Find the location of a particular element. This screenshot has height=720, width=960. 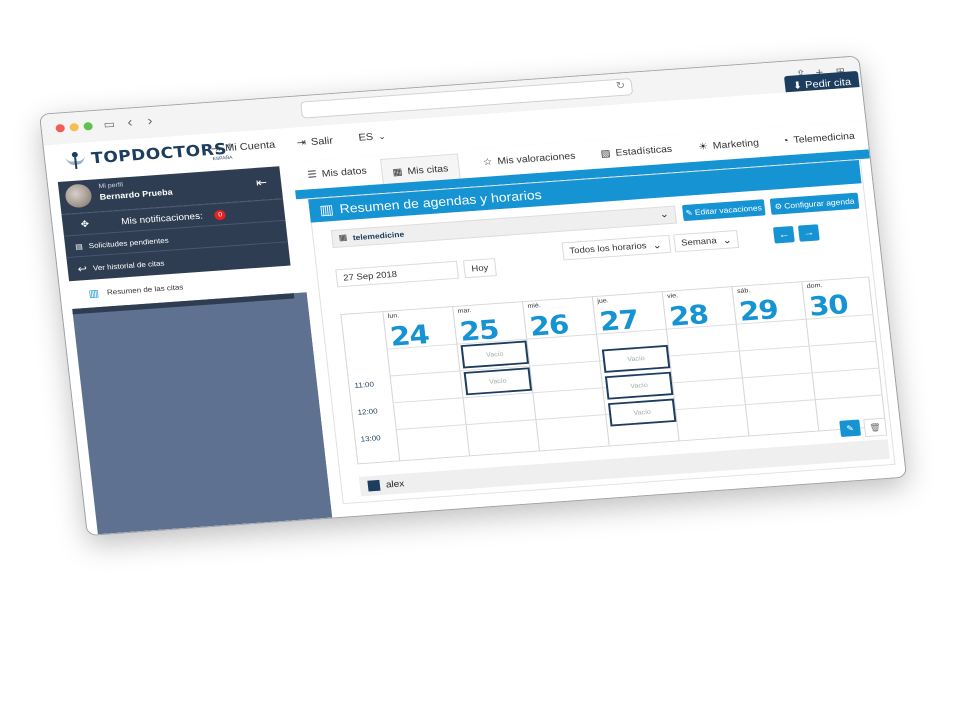

arrow-left-icon: ← is located at coordinates (783, 235).